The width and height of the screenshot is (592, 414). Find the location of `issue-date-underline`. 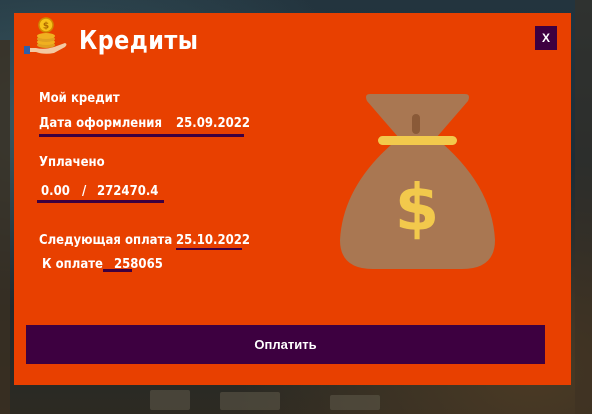

issue-date-underline is located at coordinates (141, 135).